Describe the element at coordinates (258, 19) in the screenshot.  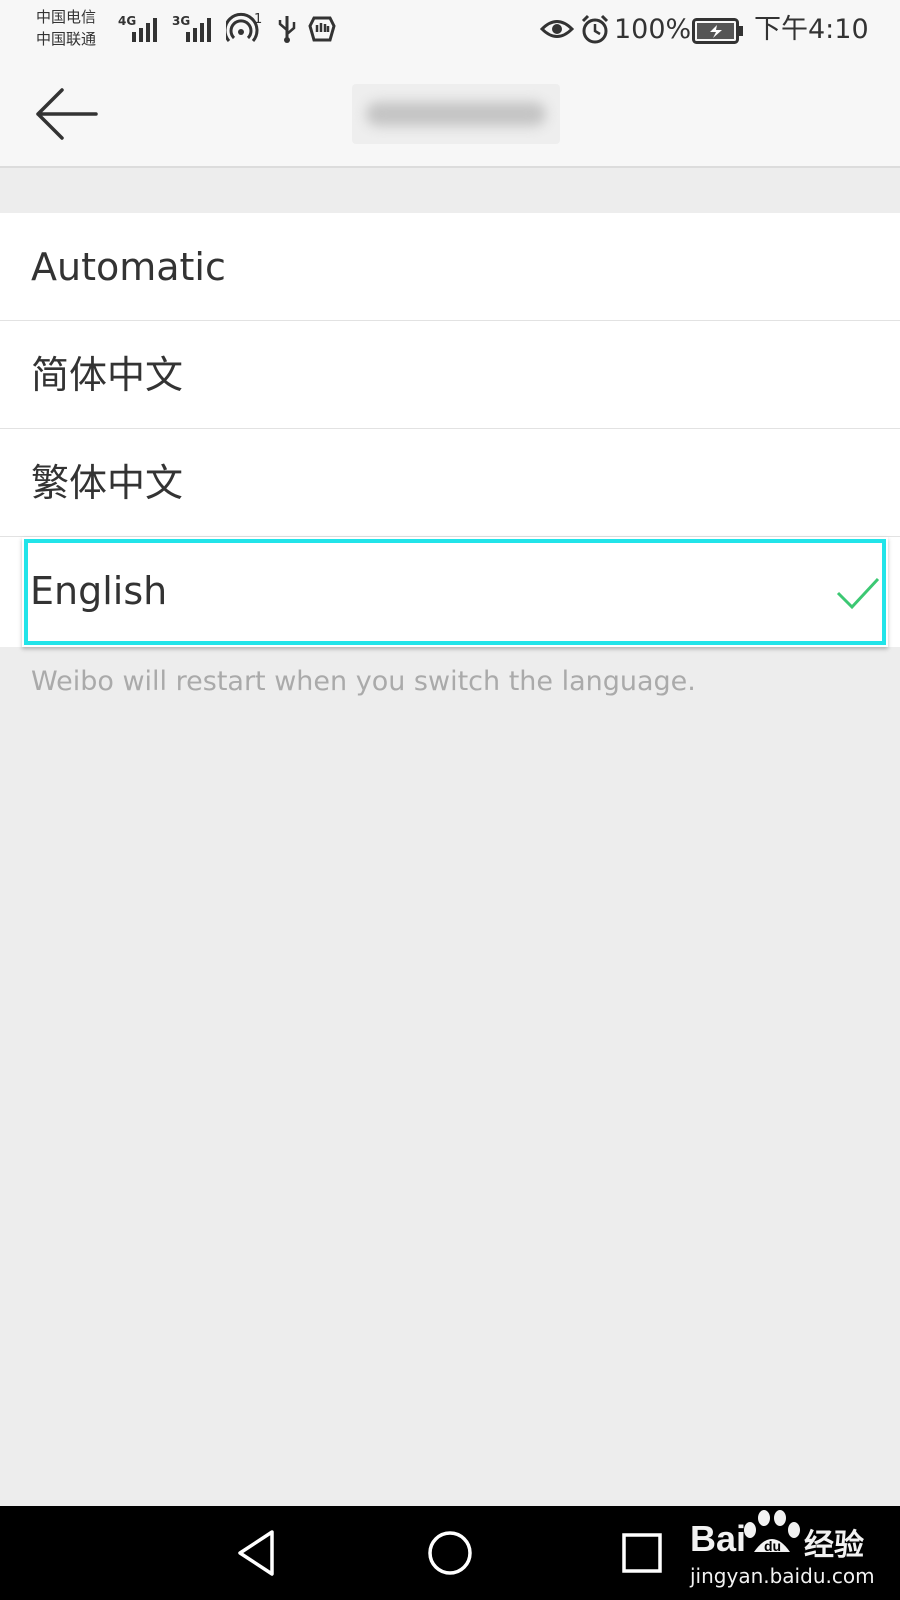
I see `hotspot-count: 1` at that location.